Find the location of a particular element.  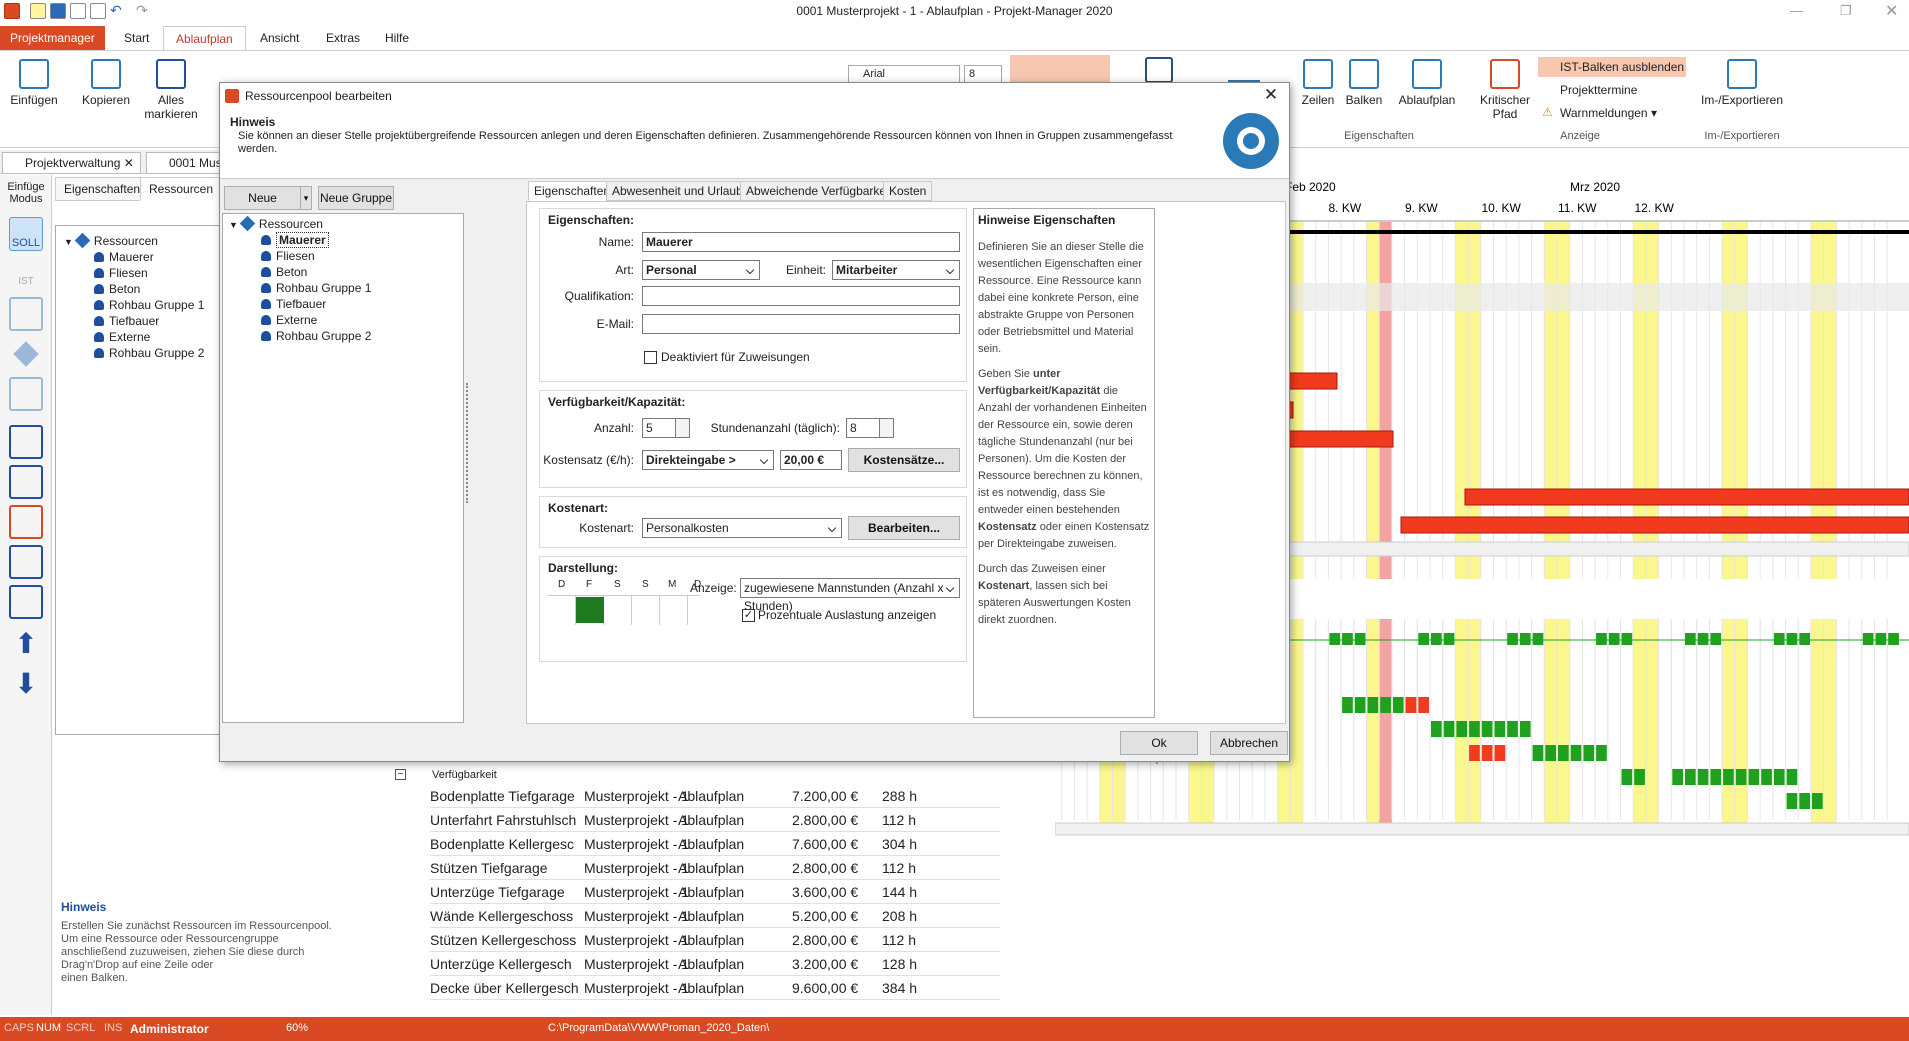

dialog-tree-item: Tiefbauer is located at coordinates (300, 304).